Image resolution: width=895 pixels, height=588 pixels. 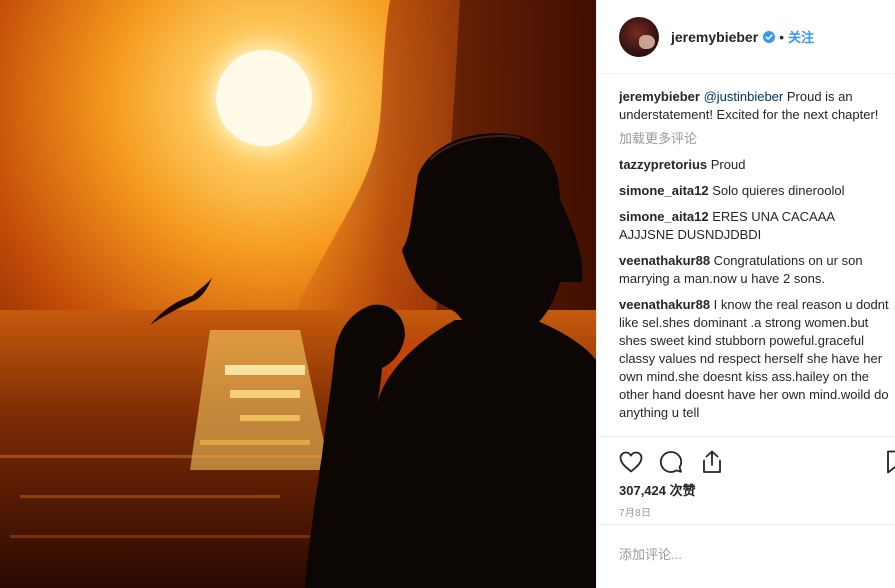 I want to click on comment-text: Proud, so click(x=726, y=164).